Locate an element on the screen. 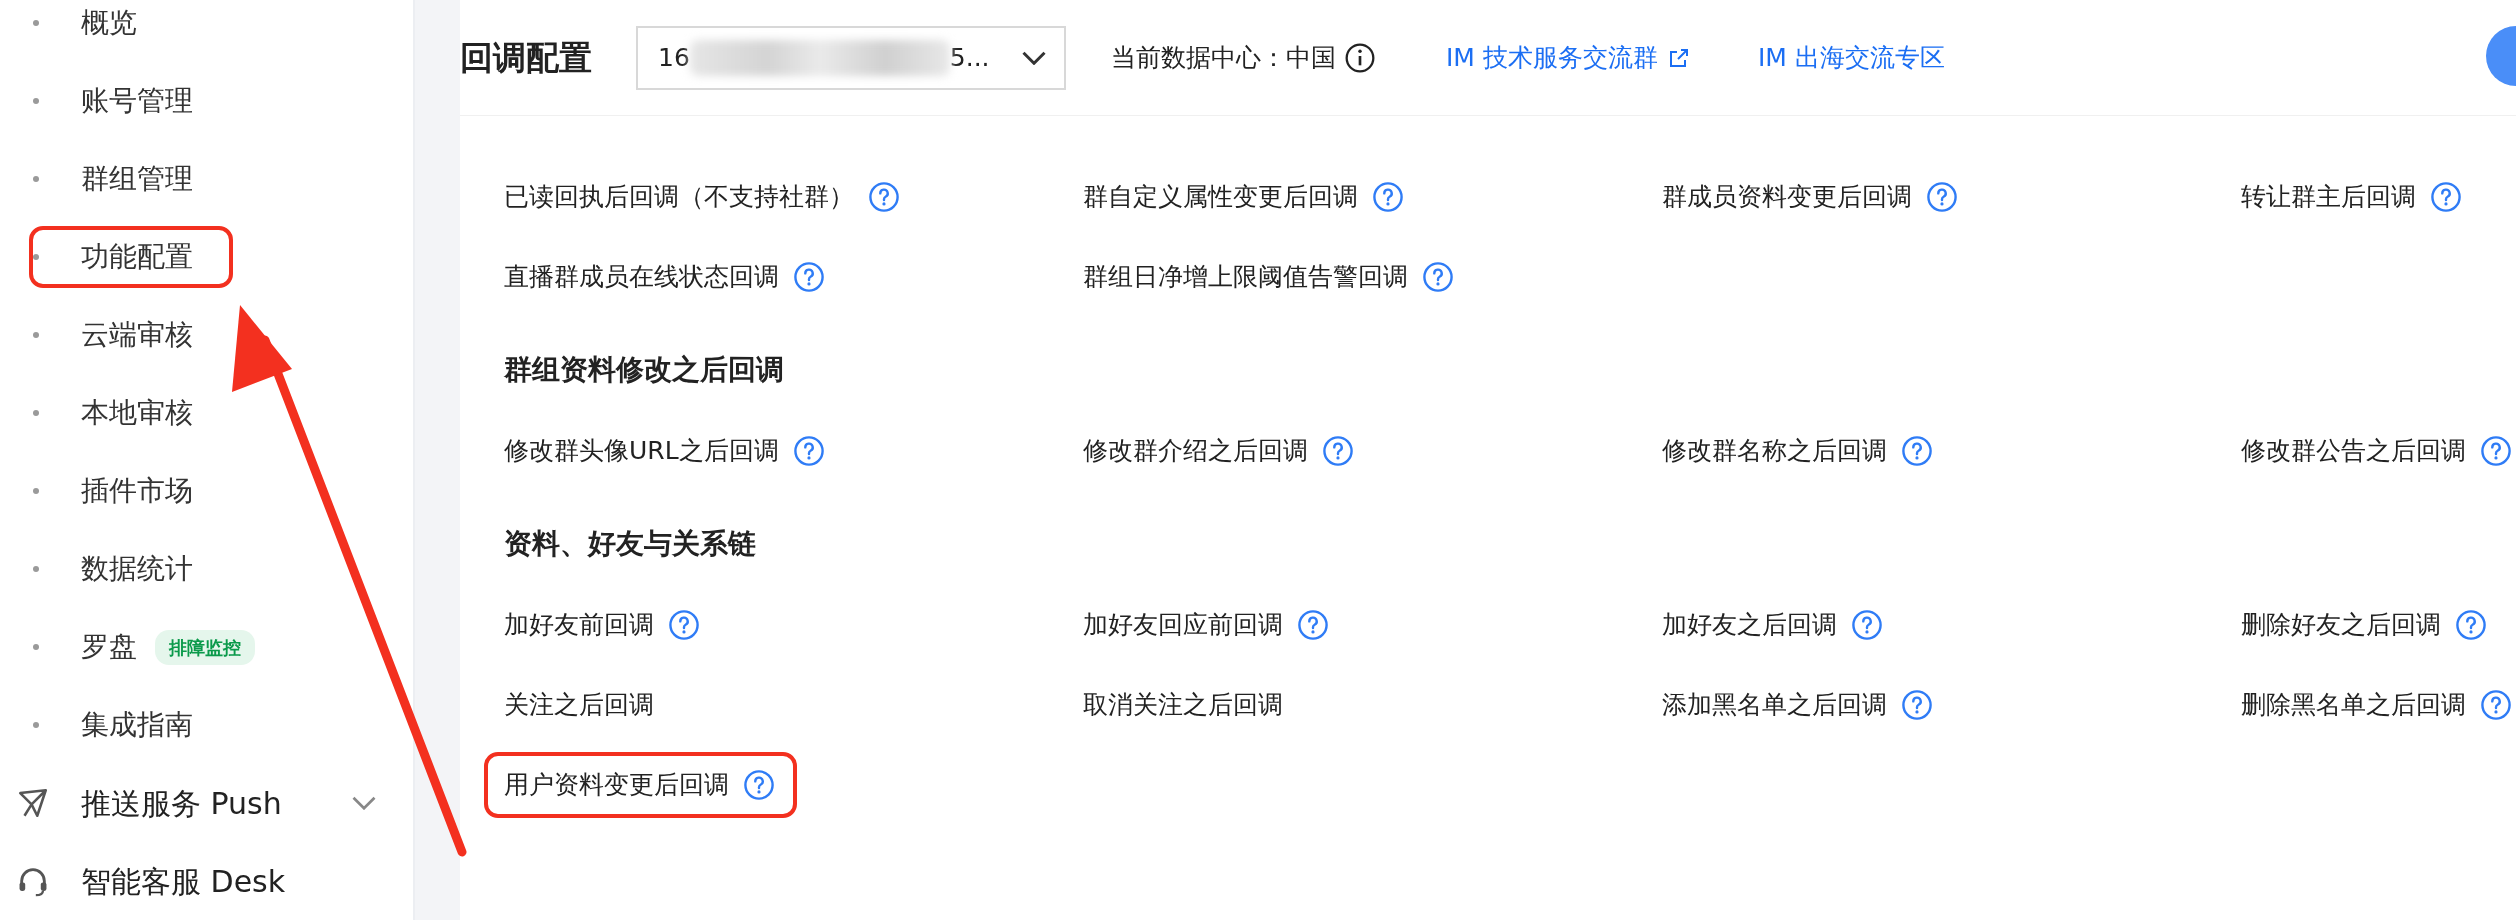 The width and height of the screenshot is (2516, 920). sidebar-item: 集成指南 is located at coordinates (137, 725).